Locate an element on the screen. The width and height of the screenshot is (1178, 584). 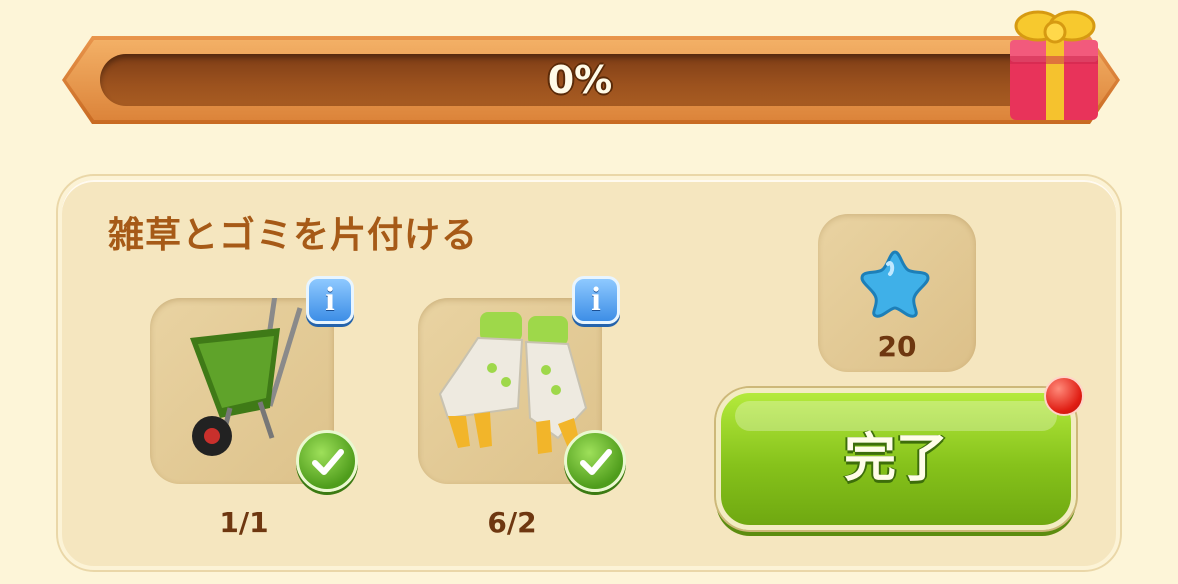
item-count-gloves: 6/2 is located at coordinates (512, 522).